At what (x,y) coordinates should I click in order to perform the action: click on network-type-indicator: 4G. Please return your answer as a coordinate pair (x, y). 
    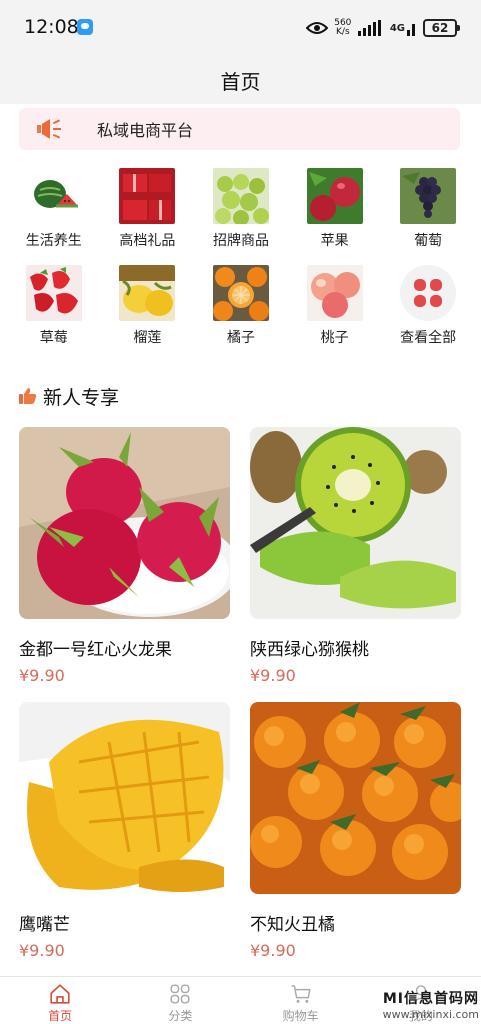
    Looking at the image, I should click on (403, 28).